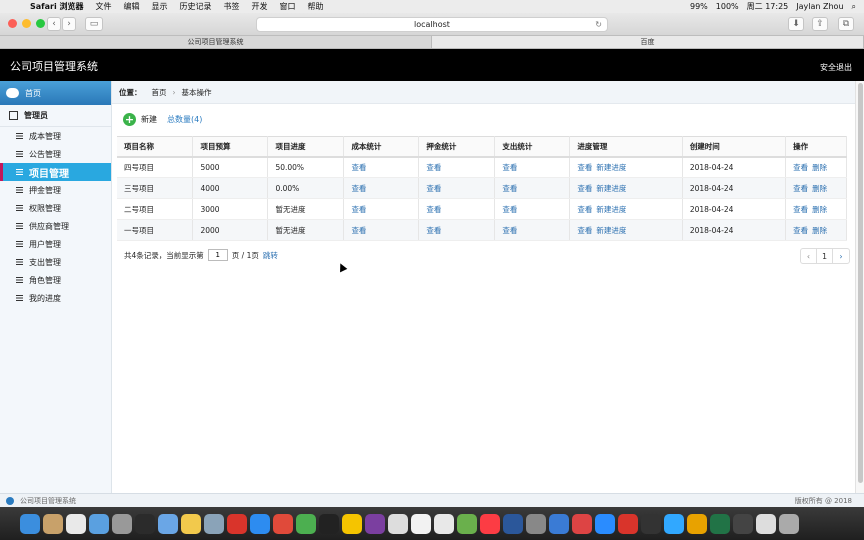 This screenshot has width=864, height=540. I want to click on clock: 周二 17:25, so click(768, 6).